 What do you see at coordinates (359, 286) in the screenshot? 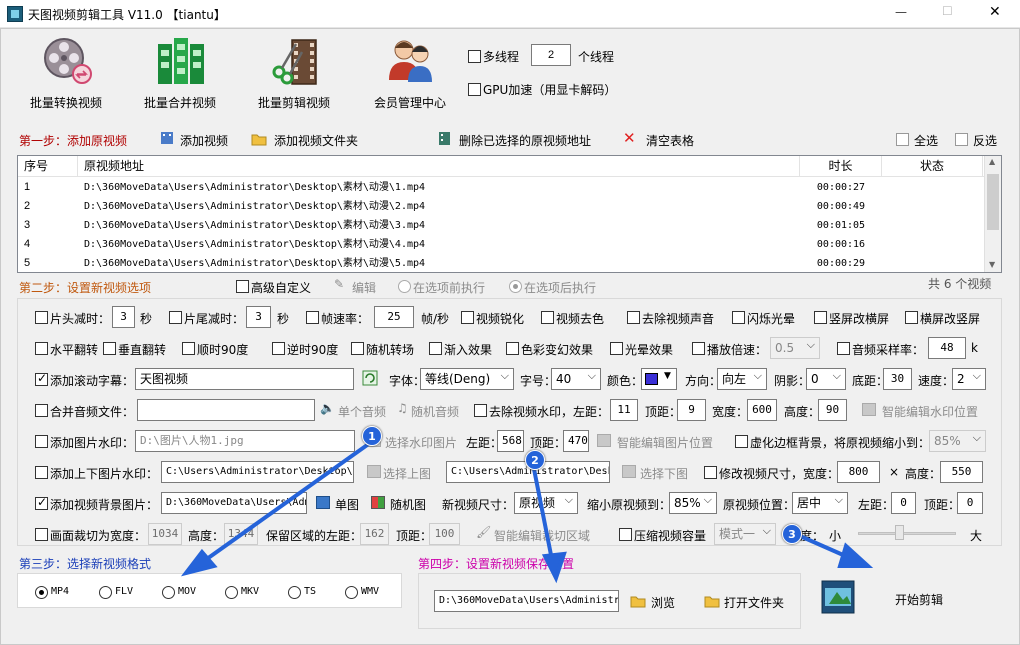
I see `edit-button: ✎ 编辑` at bounding box center [359, 286].